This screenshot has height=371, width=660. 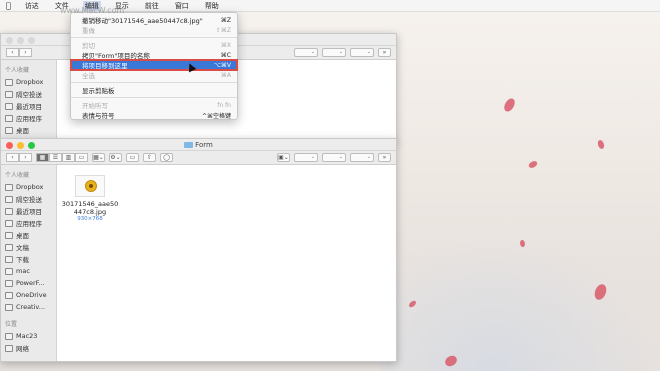 What do you see at coordinates (9, 94) in the screenshot?
I see `airdrop-icon` at bounding box center [9, 94].